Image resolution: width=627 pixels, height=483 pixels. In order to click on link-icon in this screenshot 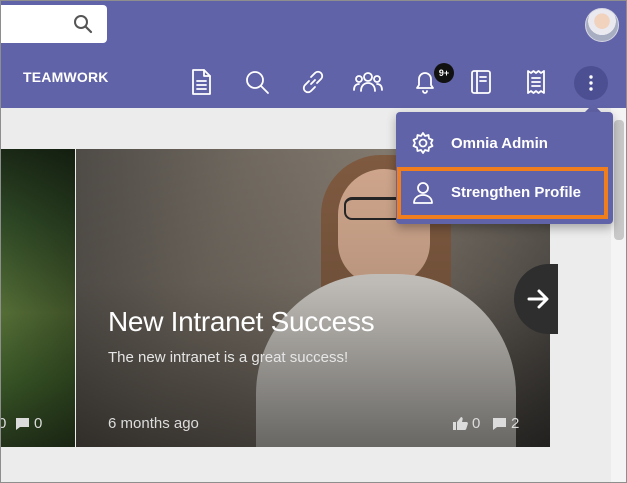, I will do `click(313, 82)`.